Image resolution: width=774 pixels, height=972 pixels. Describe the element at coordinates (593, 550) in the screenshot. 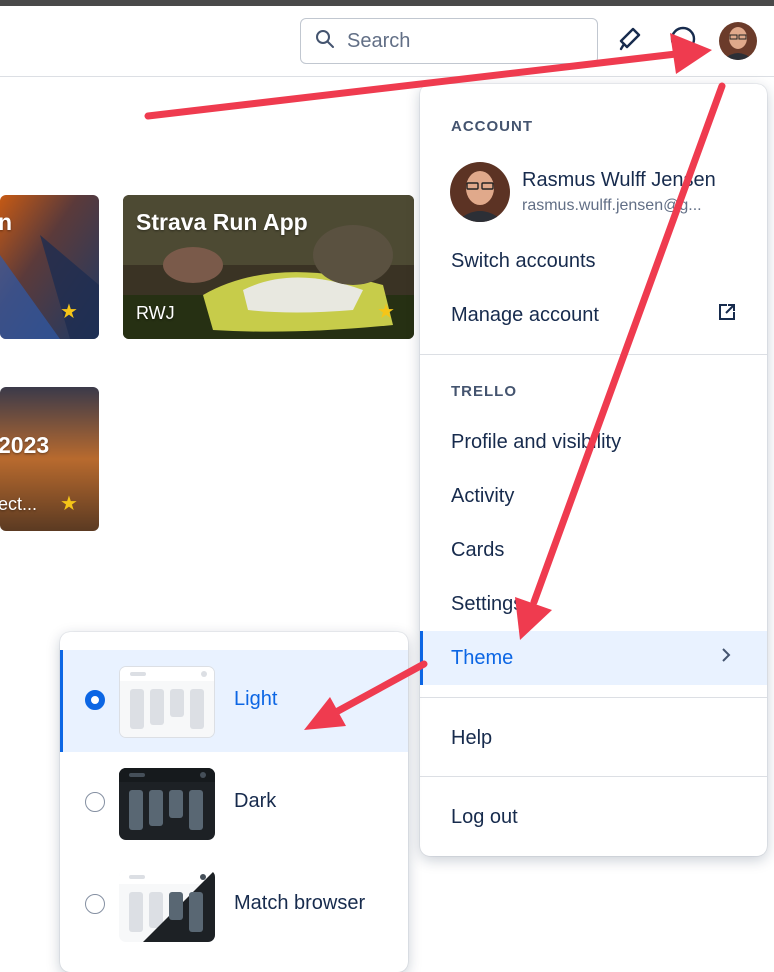

I see `cards-item: Cards` at that location.